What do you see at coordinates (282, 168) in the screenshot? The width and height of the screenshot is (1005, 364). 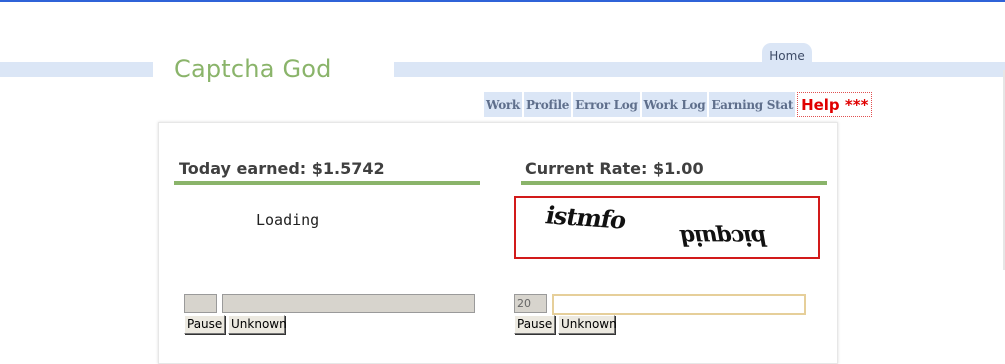 I see `today-earned-heading: Today earned: $1.5742` at bounding box center [282, 168].